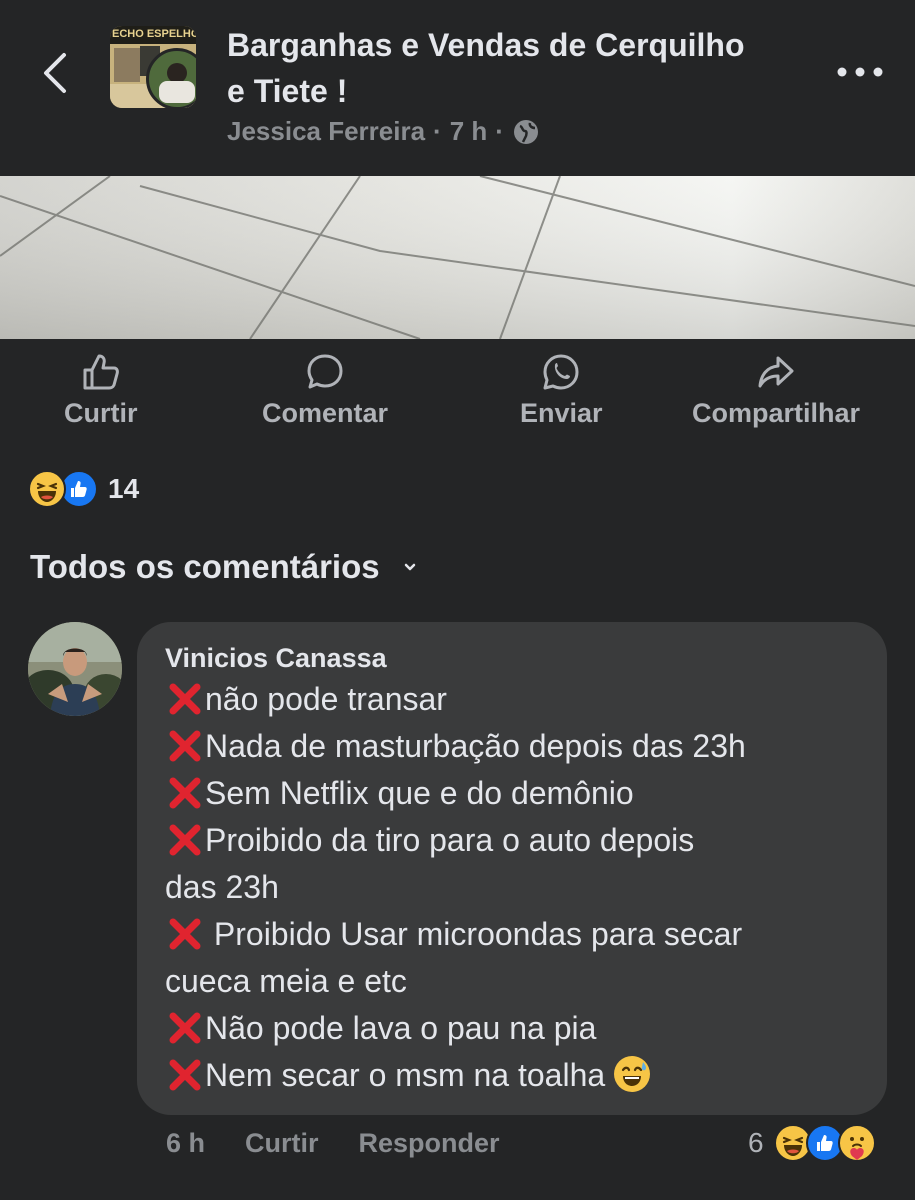  I want to click on chevron-left-icon, so click(55, 73).